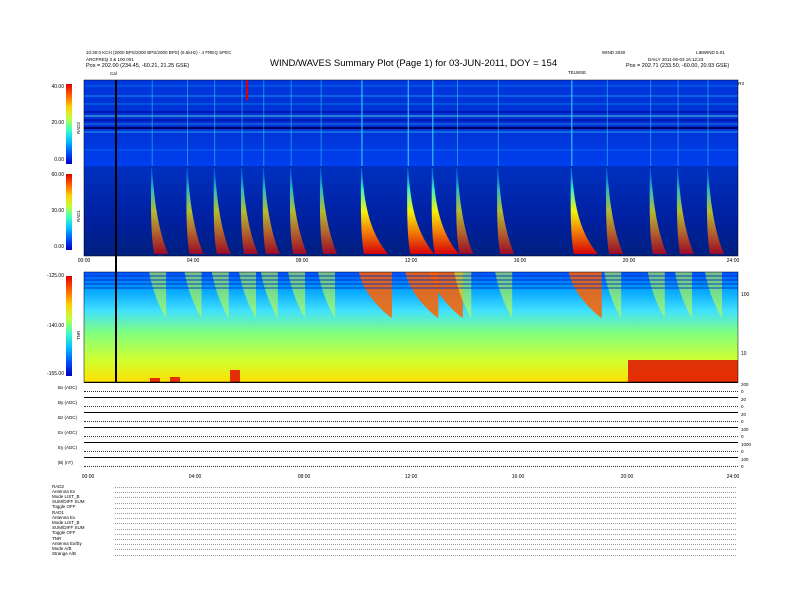  Describe the element at coordinates (629, 261) in the screenshot. I see `xtick-top-5: 20:00` at that location.